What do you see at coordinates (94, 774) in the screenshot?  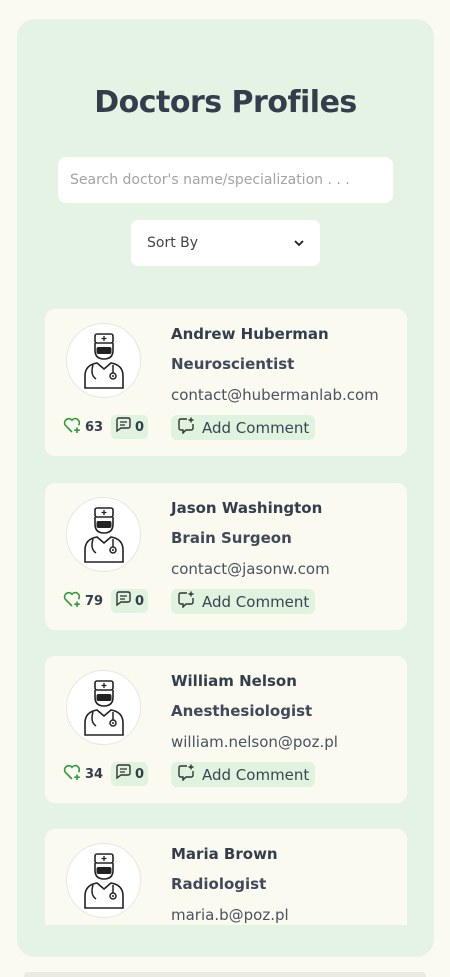 I see `like-count: 34` at bounding box center [94, 774].